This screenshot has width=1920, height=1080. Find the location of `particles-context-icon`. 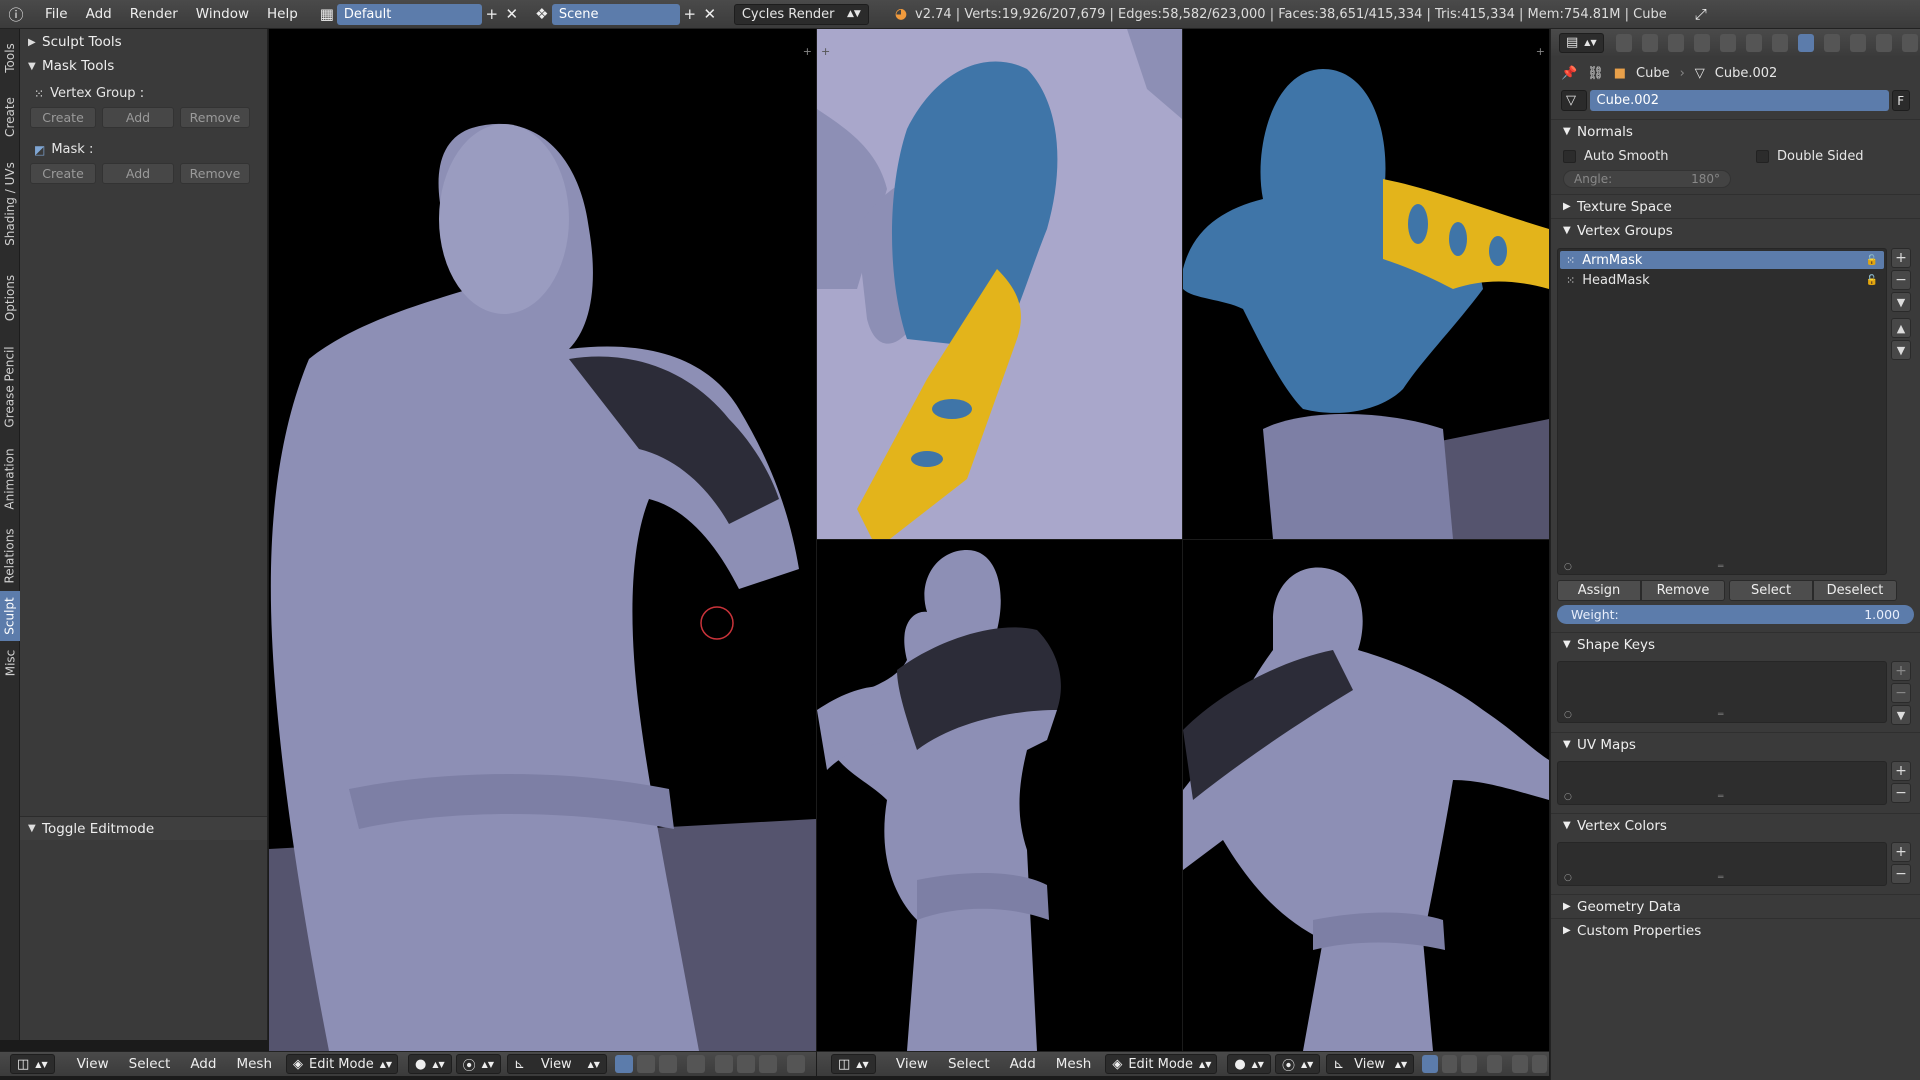

particles-context-icon is located at coordinates (1883, 42).